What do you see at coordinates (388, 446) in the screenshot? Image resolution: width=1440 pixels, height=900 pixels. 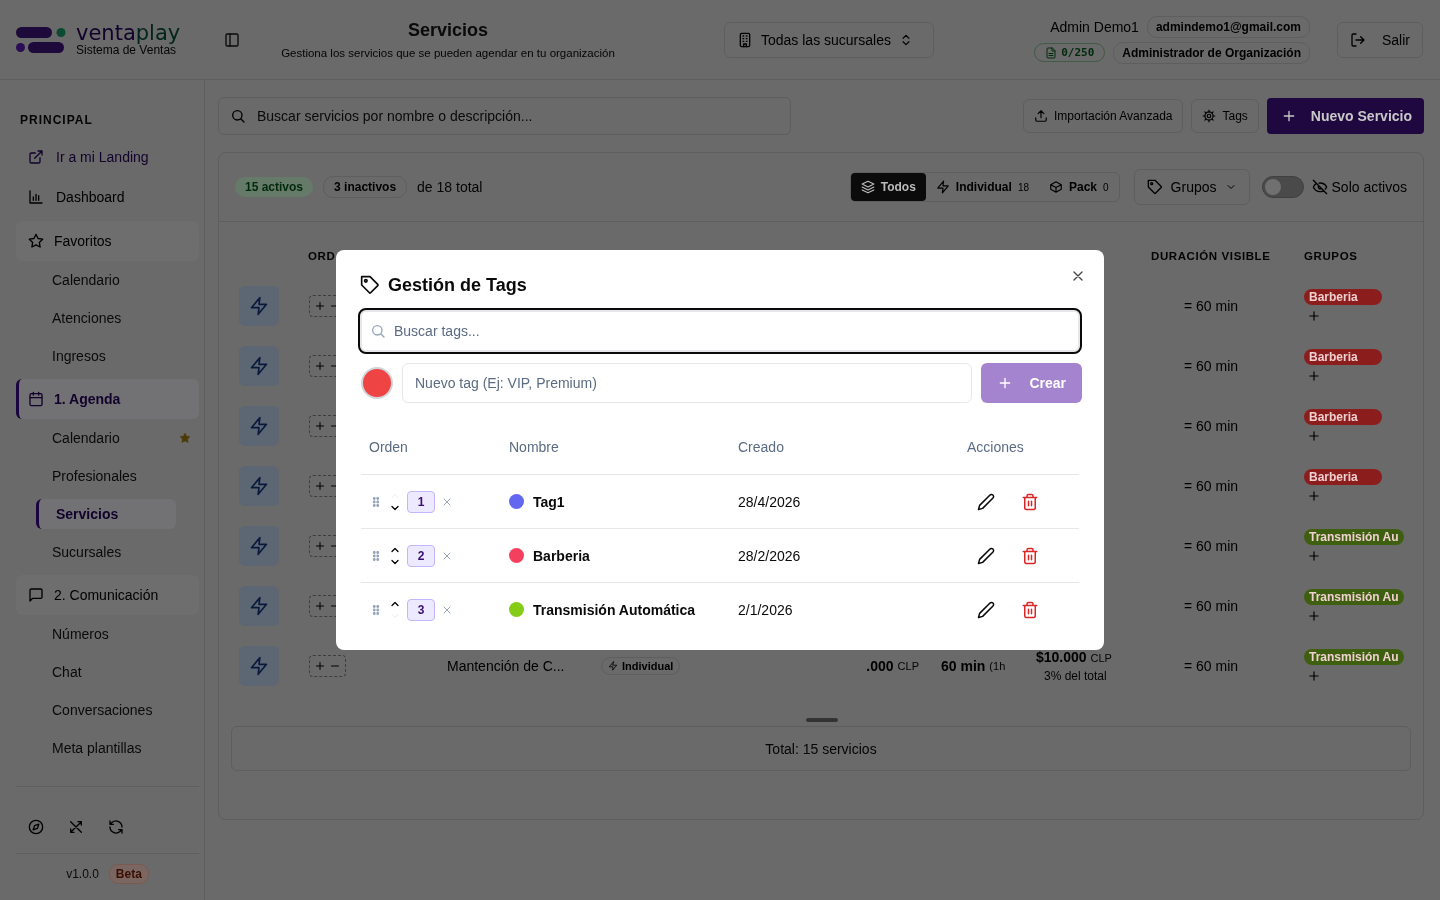 I see `column-header: Orden` at bounding box center [388, 446].